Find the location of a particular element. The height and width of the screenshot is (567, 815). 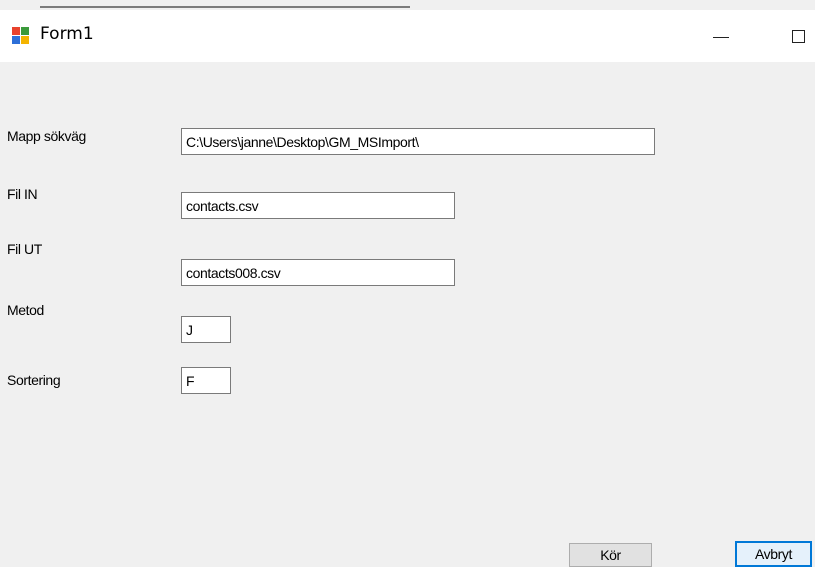

file-in-input is located at coordinates (318, 205).